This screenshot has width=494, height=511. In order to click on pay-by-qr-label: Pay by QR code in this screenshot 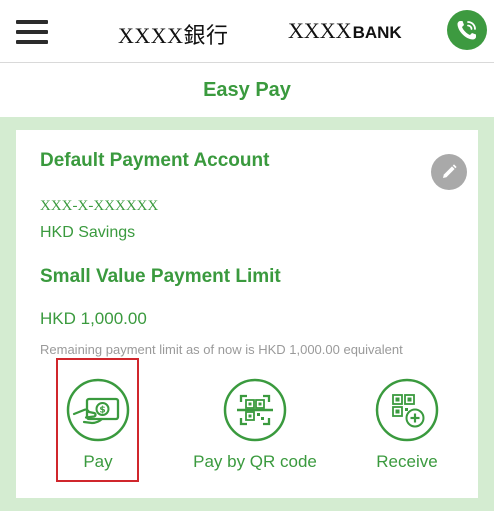, I will do `click(255, 461)`.